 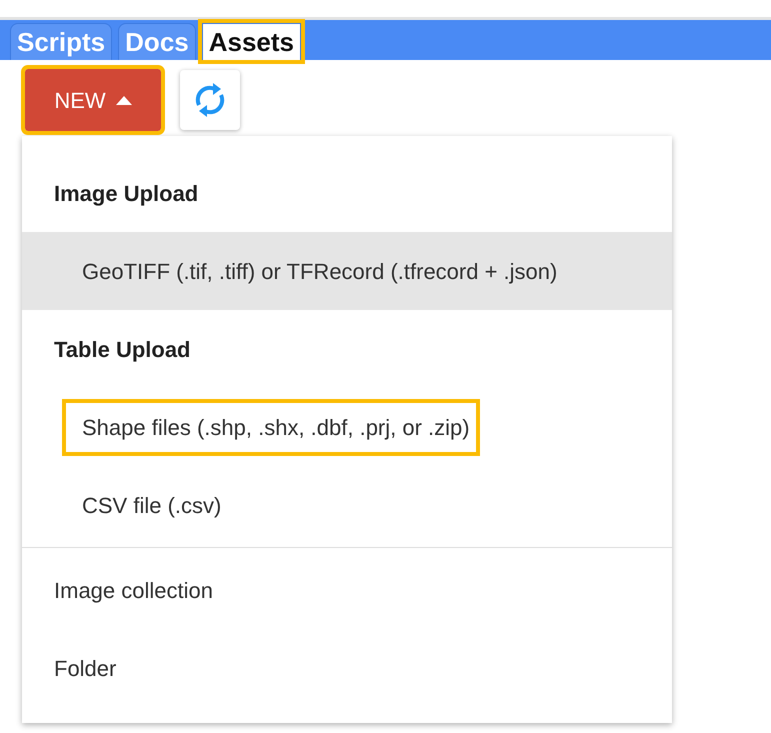 What do you see at coordinates (347, 668) in the screenshot?
I see `menu-item: Folder` at bounding box center [347, 668].